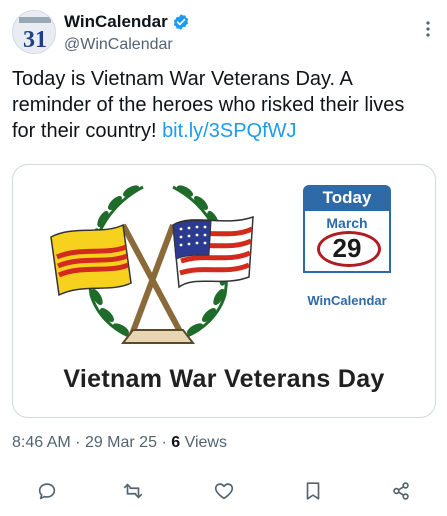 Image resolution: width=447 pixels, height=516 pixels. I want to click on calendar-brand: WinCalendar, so click(347, 300).